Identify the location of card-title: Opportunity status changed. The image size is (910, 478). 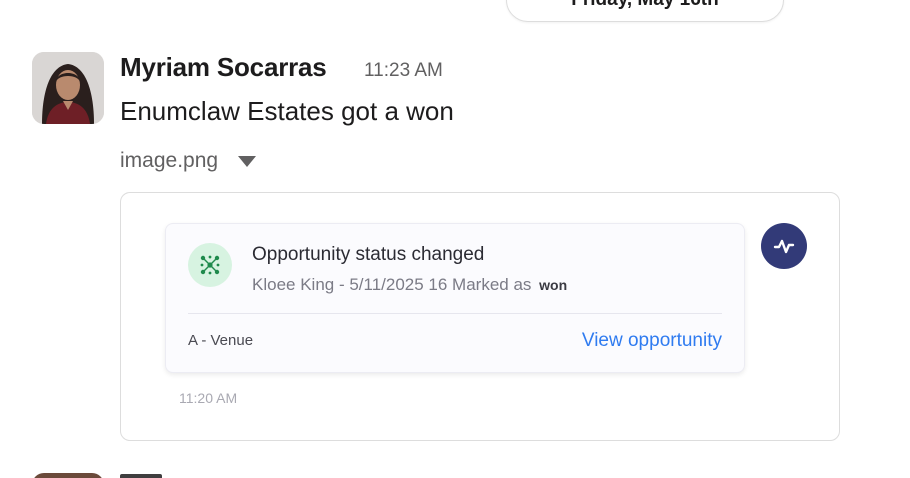
(368, 254).